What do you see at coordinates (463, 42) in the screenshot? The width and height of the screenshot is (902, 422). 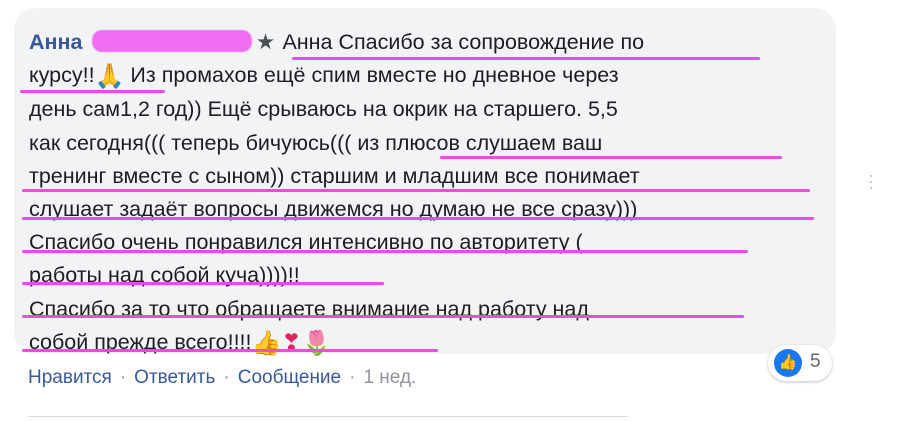 I see `comment-line-1: Анна Спасибо за сопровождение по` at bounding box center [463, 42].